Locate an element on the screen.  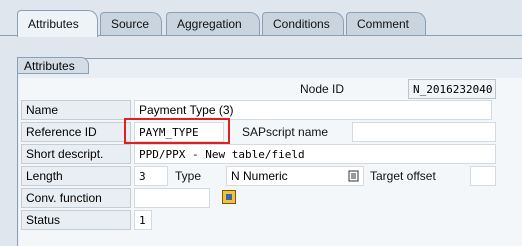
tab-aggregation: Aggregation is located at coordinates (213, 24).